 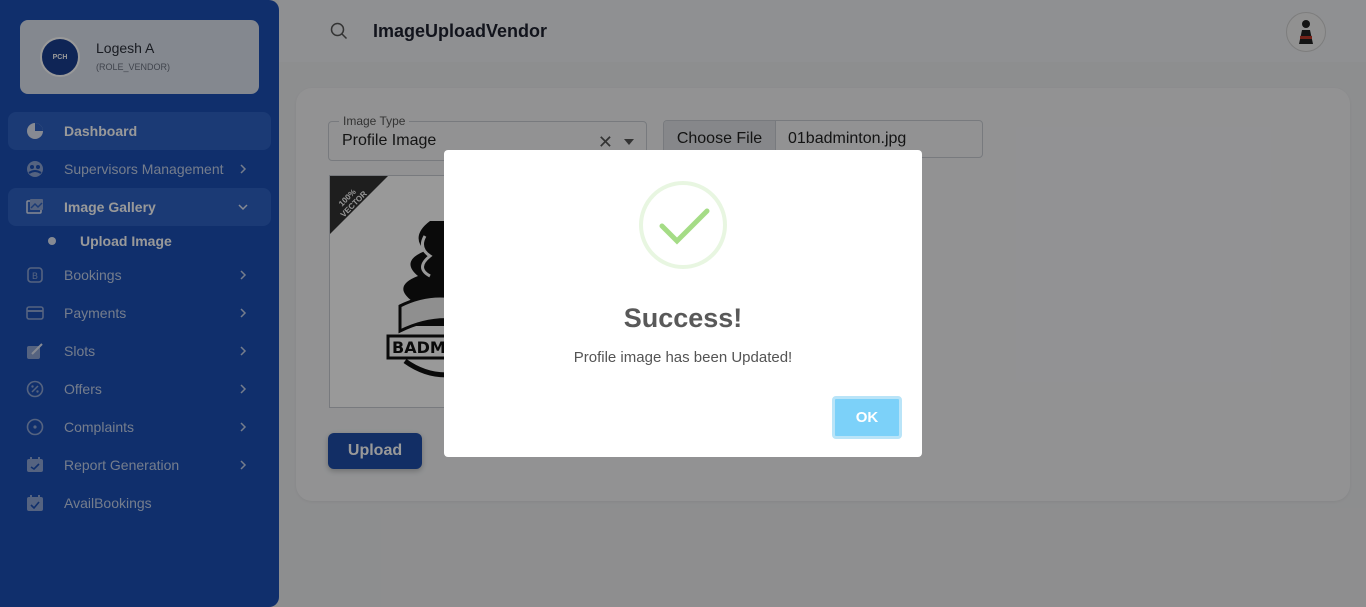 What do you see at coordinates (867, 417) in the screenshot?
I see `ok-button: OK` at bounding box center [867, 417].